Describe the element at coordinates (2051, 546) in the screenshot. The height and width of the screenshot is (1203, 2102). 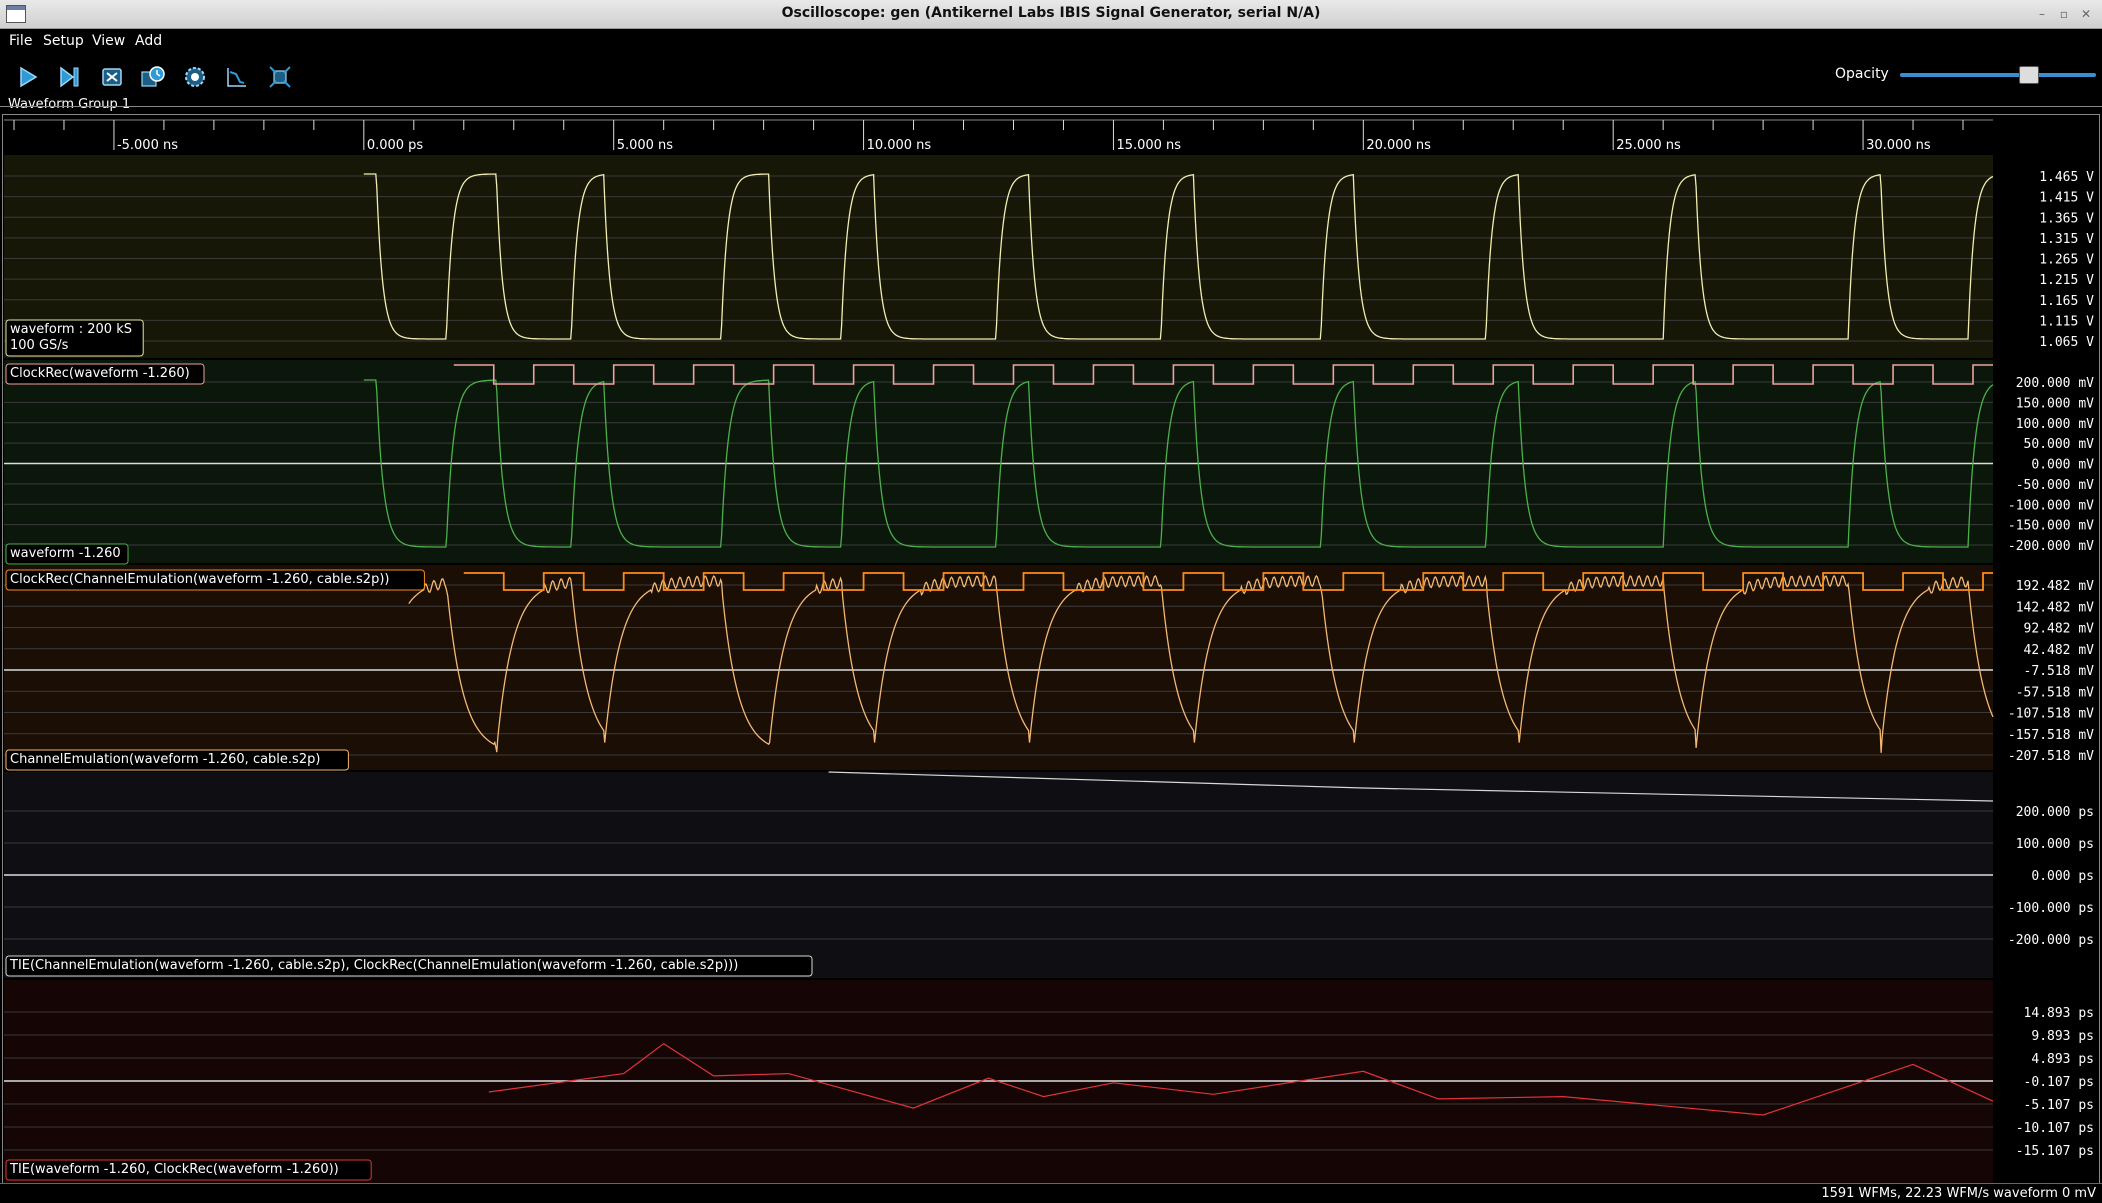
I see `axis-tick-label: -200.000 mV` at that location.